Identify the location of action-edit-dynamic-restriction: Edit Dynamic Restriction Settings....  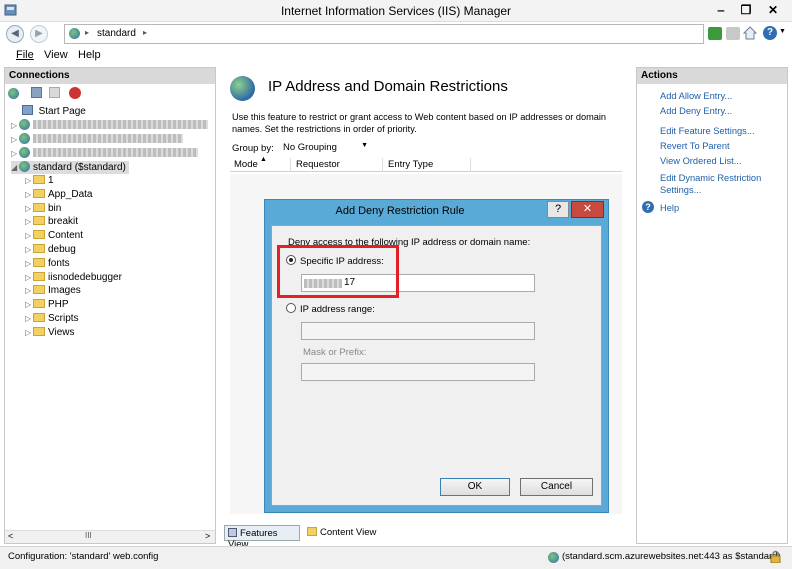
(715, 184).